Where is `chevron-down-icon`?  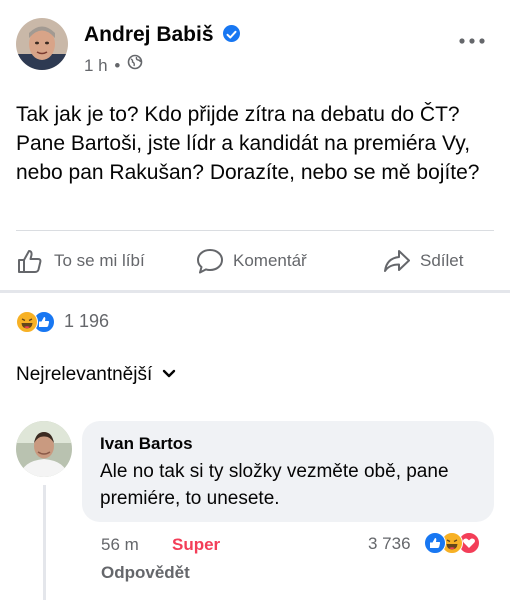
chevron-down-icon is located at coordinates (169, 375).